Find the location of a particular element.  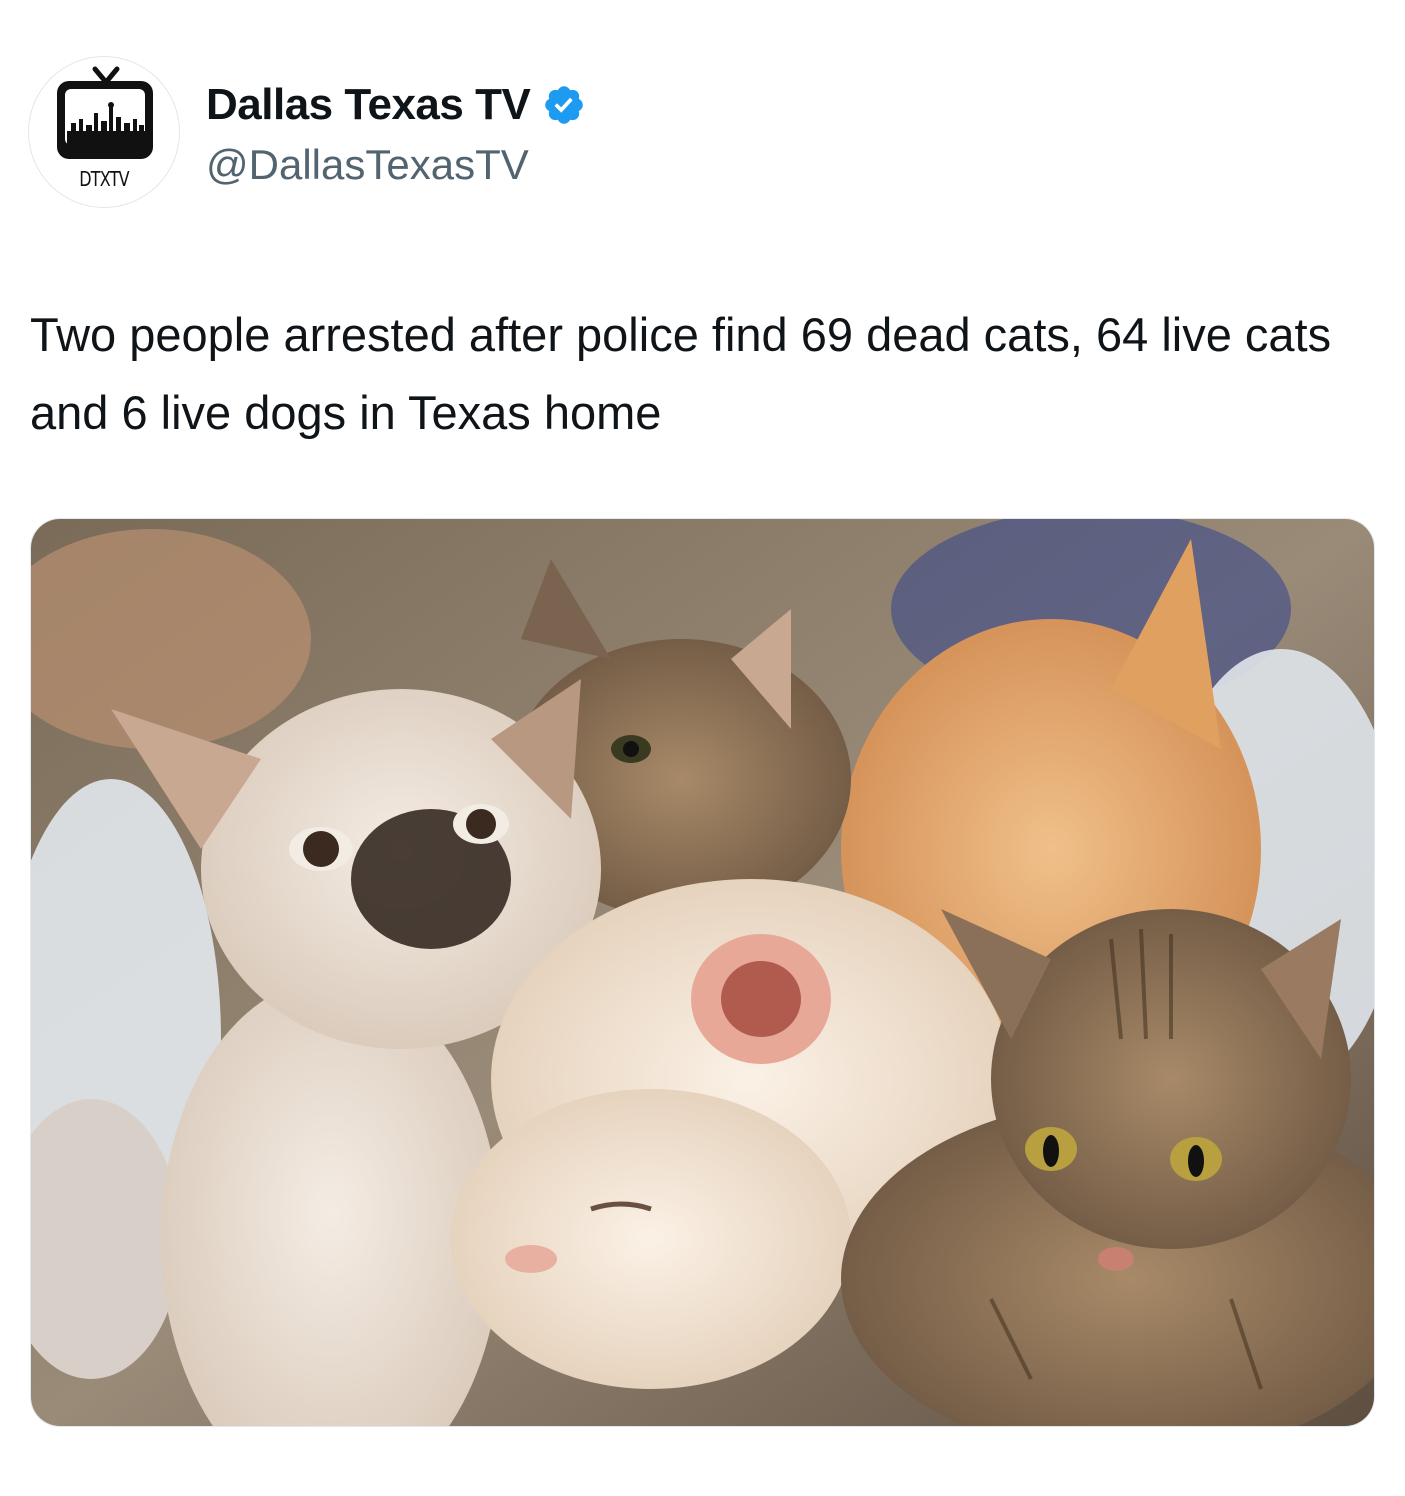

tweet-header: DTXTV Dallas Texas TV @DallasTexasTV is located at coordinates (307, 132).